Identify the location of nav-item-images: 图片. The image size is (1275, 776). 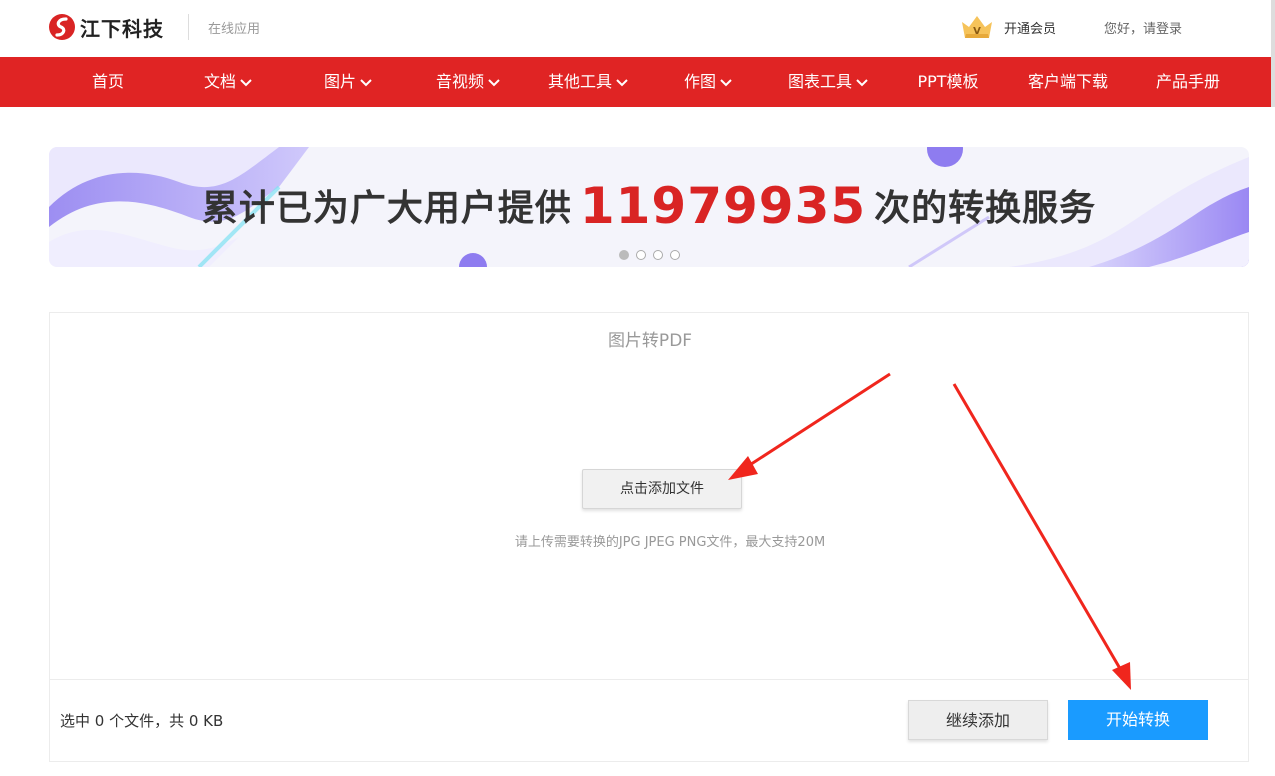
(348, 82).